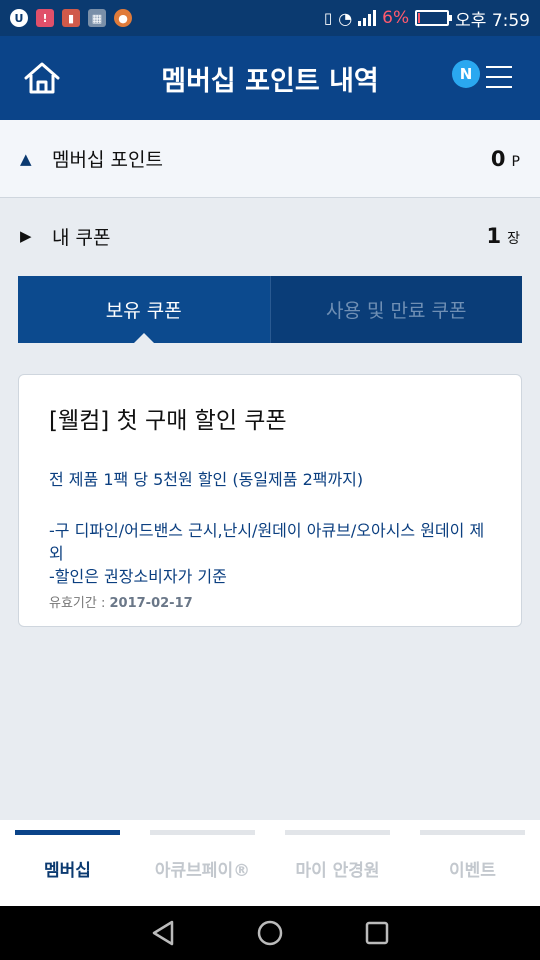 This screenshot has width=540, height=960. Describe the element at coordinates (123, 18) in the screenshot. I see `game-icon: ●` at that location.